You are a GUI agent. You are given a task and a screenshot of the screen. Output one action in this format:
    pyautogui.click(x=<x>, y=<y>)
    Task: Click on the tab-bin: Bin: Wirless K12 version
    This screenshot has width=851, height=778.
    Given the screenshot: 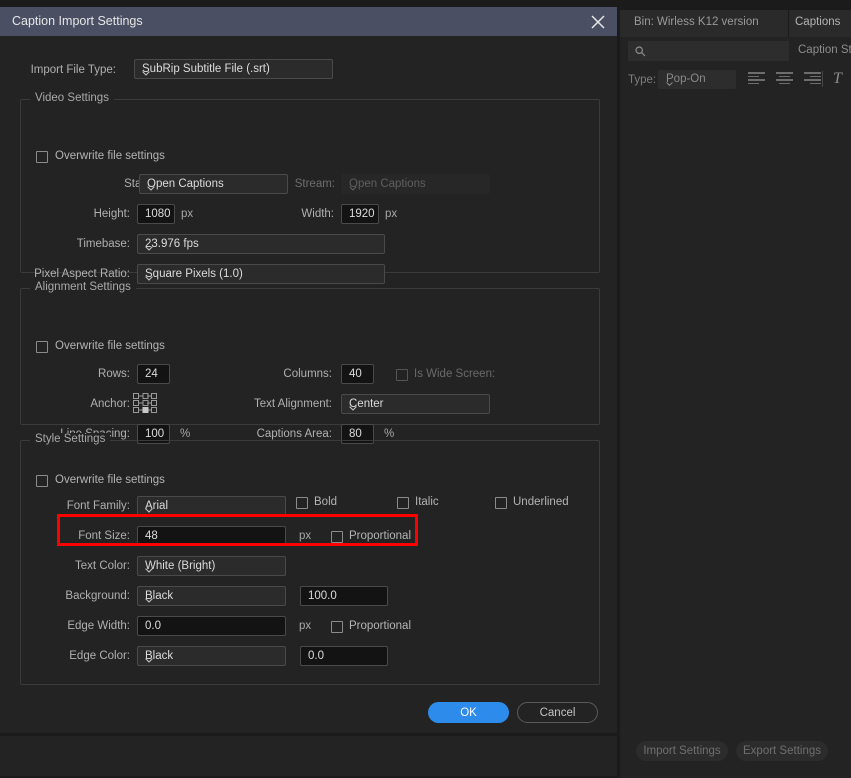 What is the action you would take?
    pyautogui.click(x=696, y=22)
    